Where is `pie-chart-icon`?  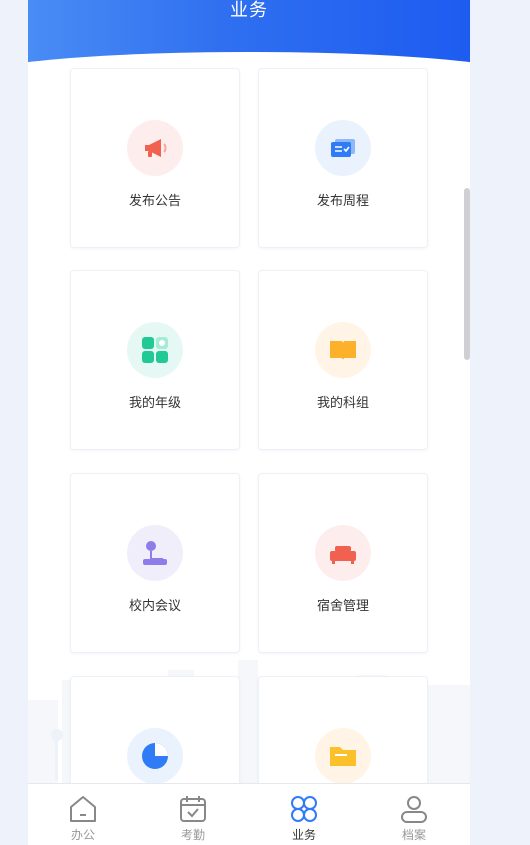
pie-chart-icon is located at coordinates (155, 756).